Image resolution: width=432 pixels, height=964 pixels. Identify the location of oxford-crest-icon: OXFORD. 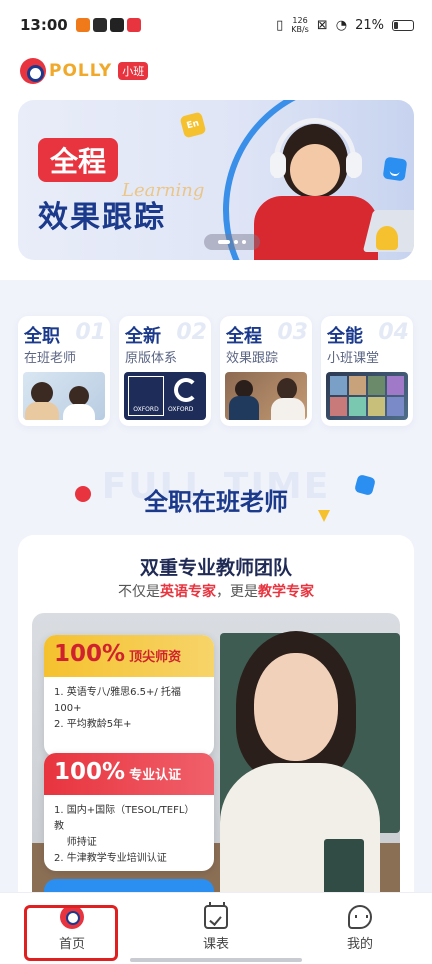
(146, 396).